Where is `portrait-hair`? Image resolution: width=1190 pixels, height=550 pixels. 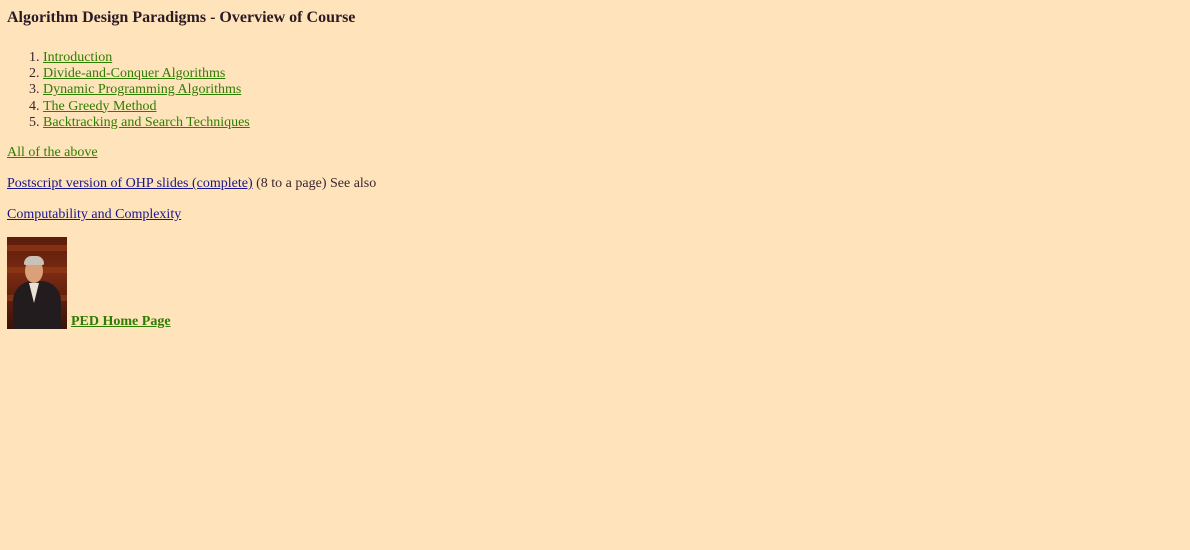 portrait-hair is located at coordinates (34, 261).